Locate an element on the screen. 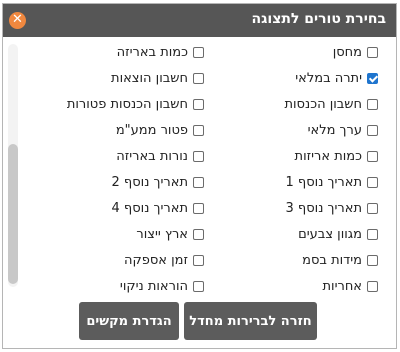 The width and height of the screenshot is (400, 352). checkbox-checked is located at coordinates (372, 78).